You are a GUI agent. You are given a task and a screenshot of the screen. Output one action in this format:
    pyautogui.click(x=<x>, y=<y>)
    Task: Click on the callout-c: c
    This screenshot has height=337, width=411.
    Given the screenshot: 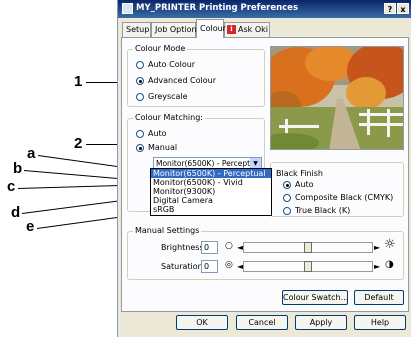 What is the action you would take?
    pyautogui.click(x=11, y=186)
    